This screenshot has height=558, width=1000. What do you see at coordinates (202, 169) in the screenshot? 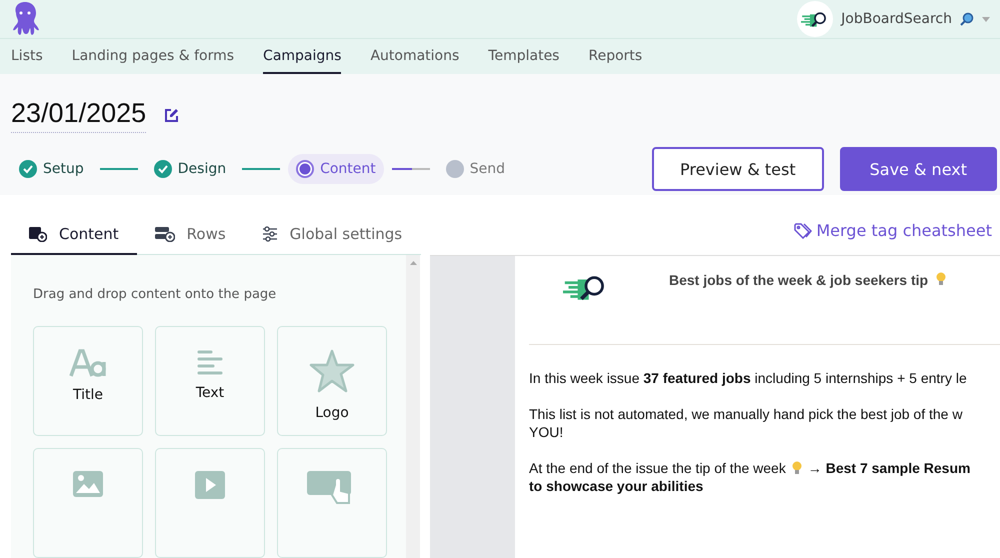
I see `step-label: Design` at bounding box center [202, 169].